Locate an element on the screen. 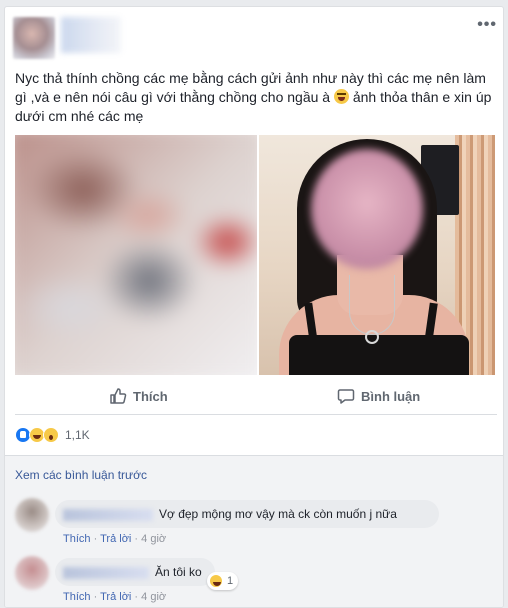 The height and width of the screenshot is (608, 508). haha-reaction-icon is located at coordinates (216, 581).